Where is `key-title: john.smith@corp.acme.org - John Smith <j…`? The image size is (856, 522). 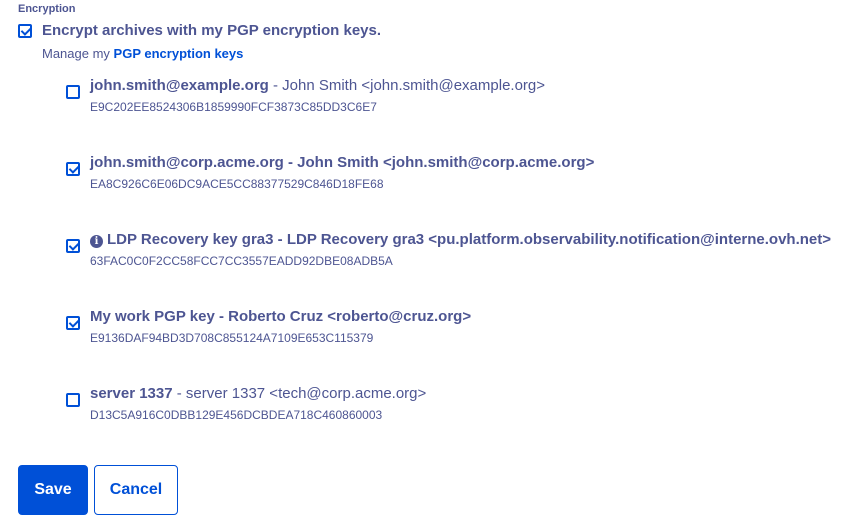 key-title: john.smith@corp.acme.org - John Smith <j… is located at coordinates (342, 162).